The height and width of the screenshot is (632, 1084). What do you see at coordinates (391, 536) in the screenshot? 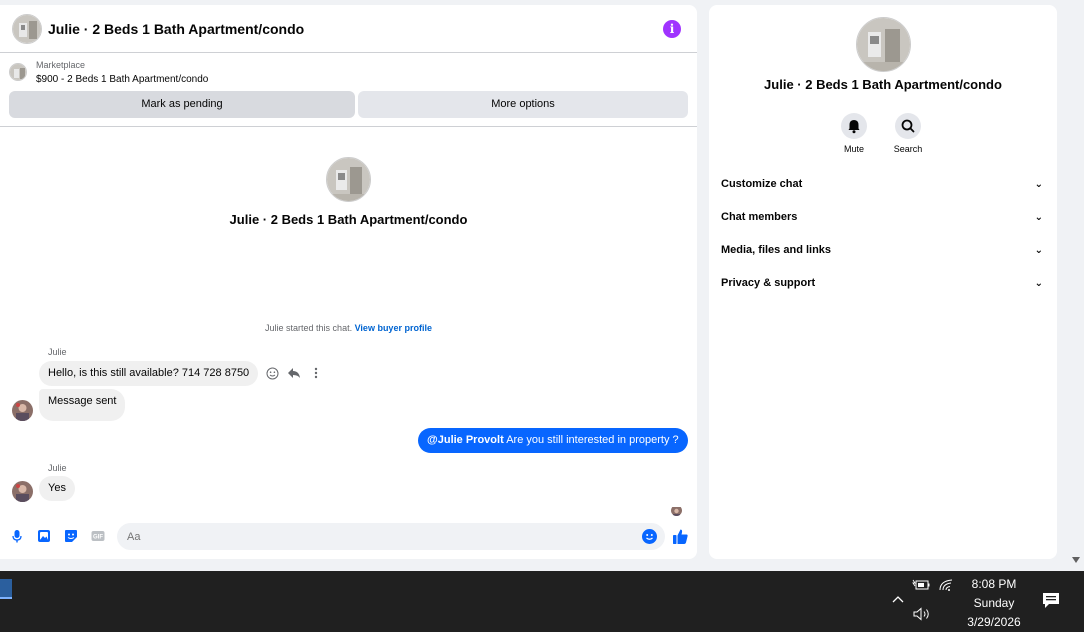
I see `message-input` at bounding box center [391, 536].